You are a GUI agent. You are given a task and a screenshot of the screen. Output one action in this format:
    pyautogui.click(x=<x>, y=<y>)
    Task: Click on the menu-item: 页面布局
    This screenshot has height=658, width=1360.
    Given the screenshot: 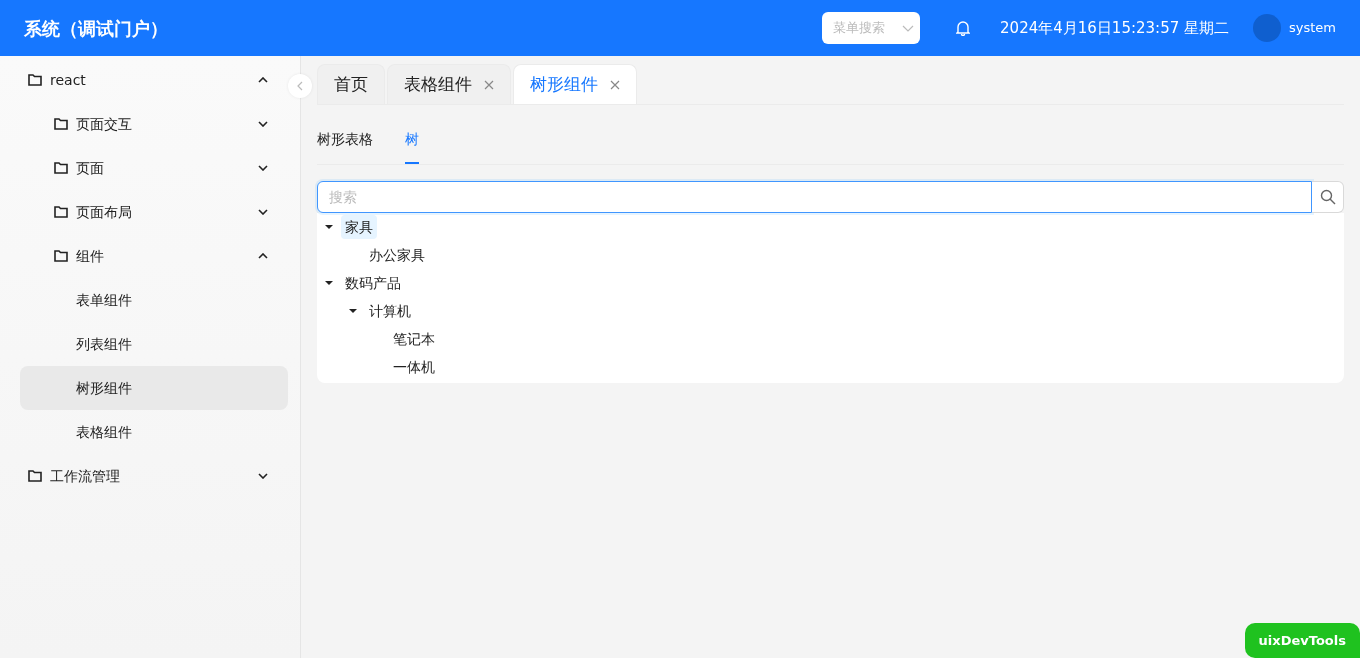 What is the action you would take?
    pyautogui.click(x=154, y=212)
    